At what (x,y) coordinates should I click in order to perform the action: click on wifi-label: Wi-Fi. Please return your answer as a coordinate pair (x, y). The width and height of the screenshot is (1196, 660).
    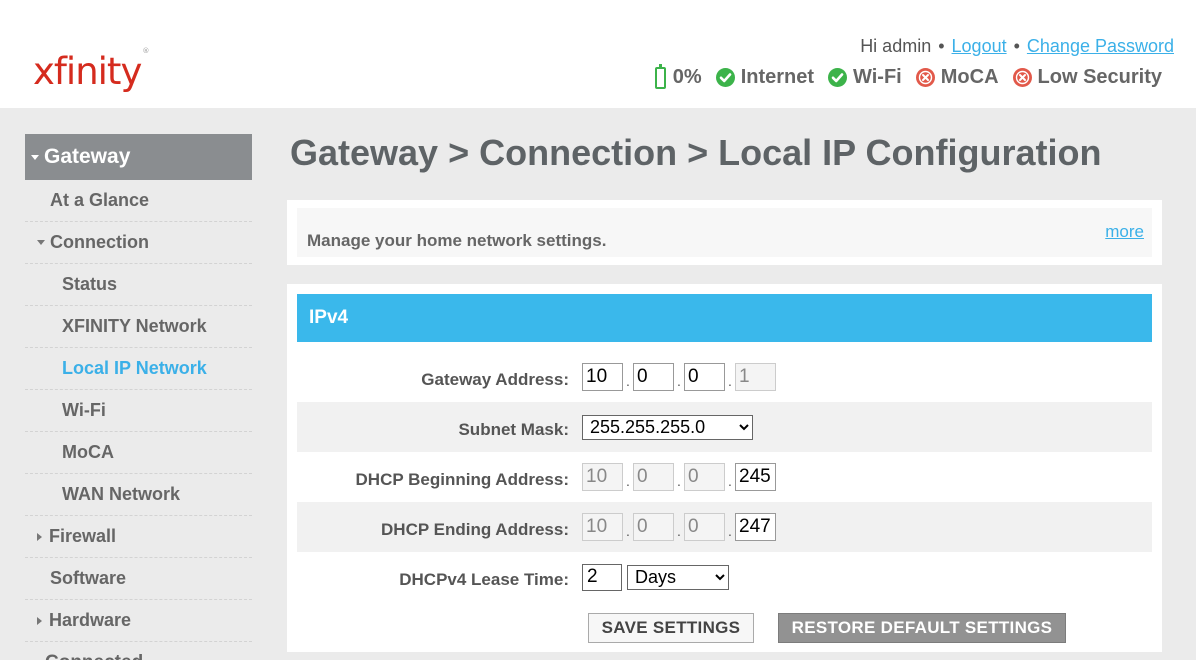
    Looking at the image, I should click on (877, 77).